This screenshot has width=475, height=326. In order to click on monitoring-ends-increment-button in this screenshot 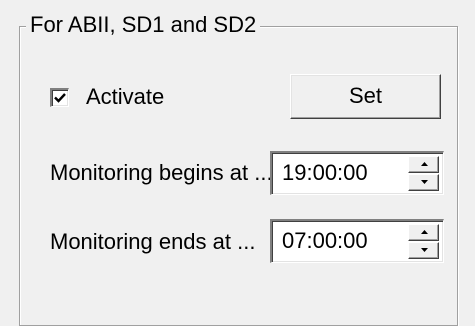, I will do `click(423, 232)`.